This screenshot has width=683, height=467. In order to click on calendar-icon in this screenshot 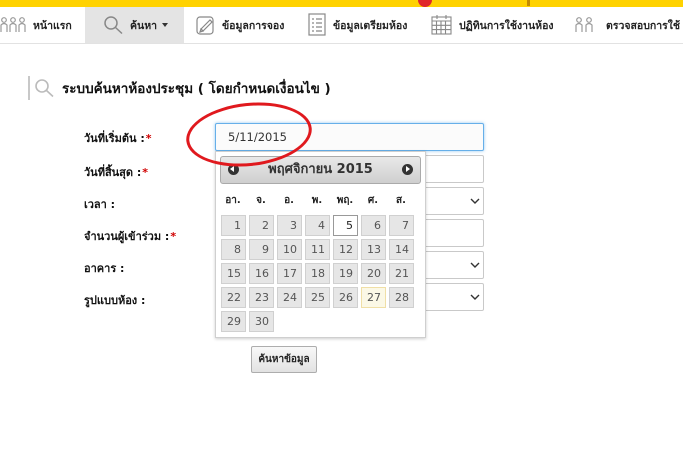, I will do `click(441, 25)`.